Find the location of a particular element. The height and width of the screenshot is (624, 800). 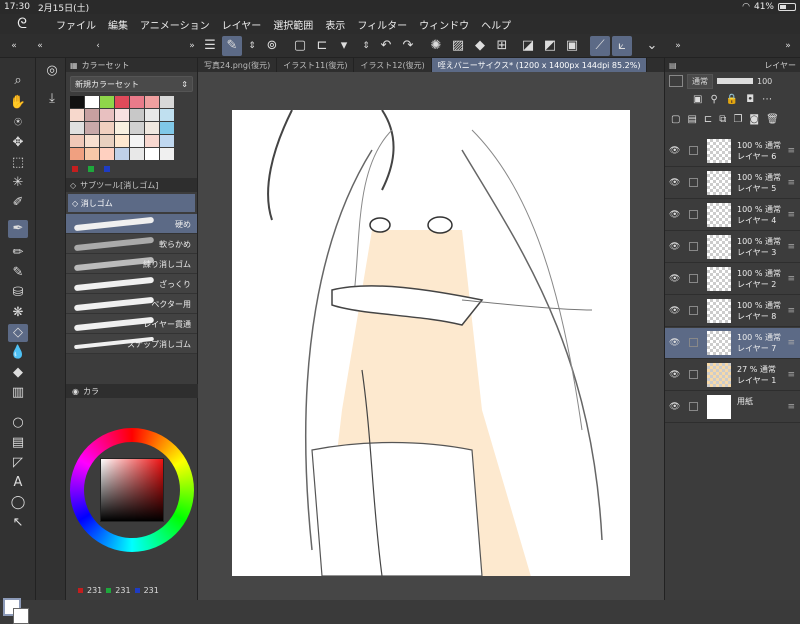

duplicate-icon: ❐ is located at coordinates (737, 123).